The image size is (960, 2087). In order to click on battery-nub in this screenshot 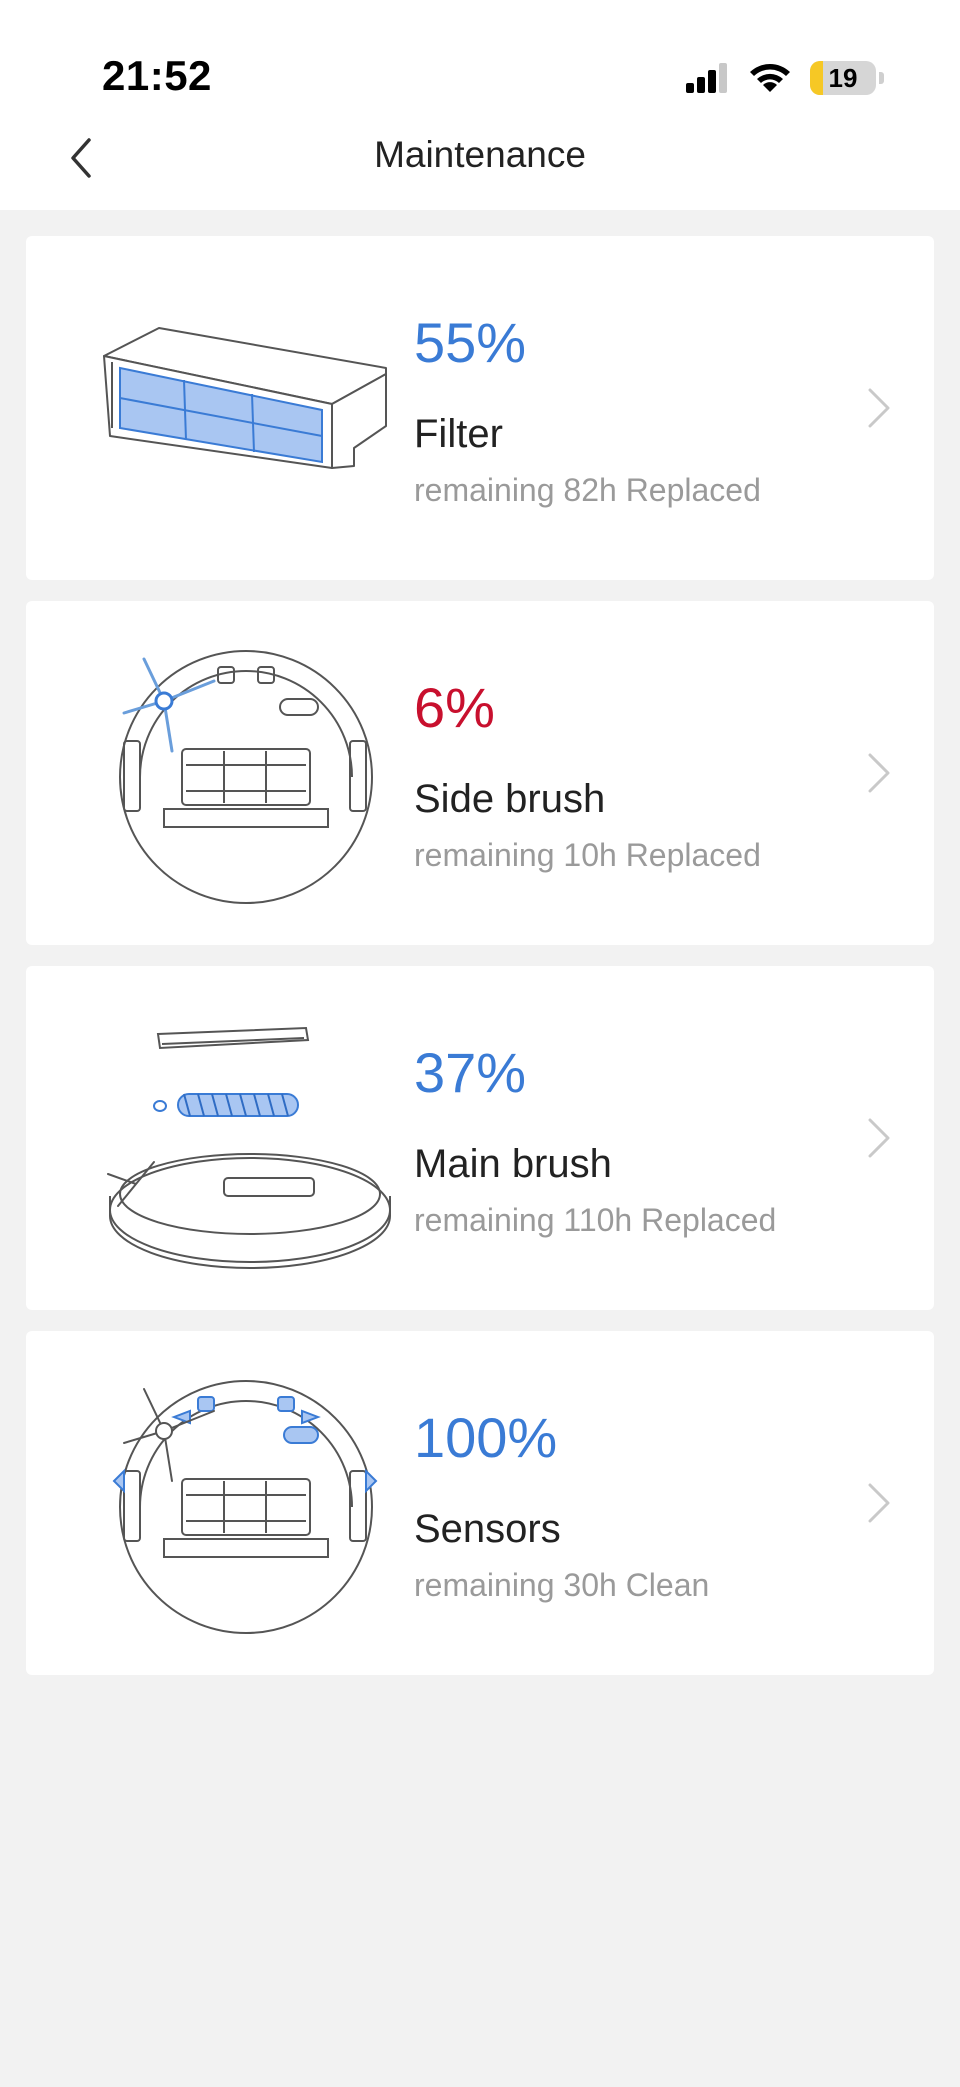, I will do `click(881, 78)`.